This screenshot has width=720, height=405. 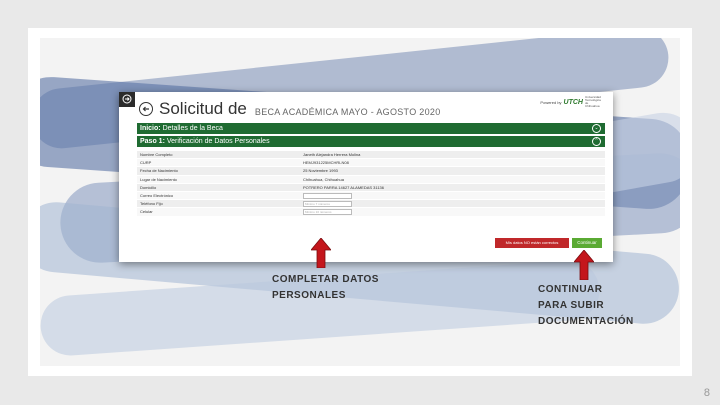 I want to click on forward-arrow-icon, so click(x=127, y=99).